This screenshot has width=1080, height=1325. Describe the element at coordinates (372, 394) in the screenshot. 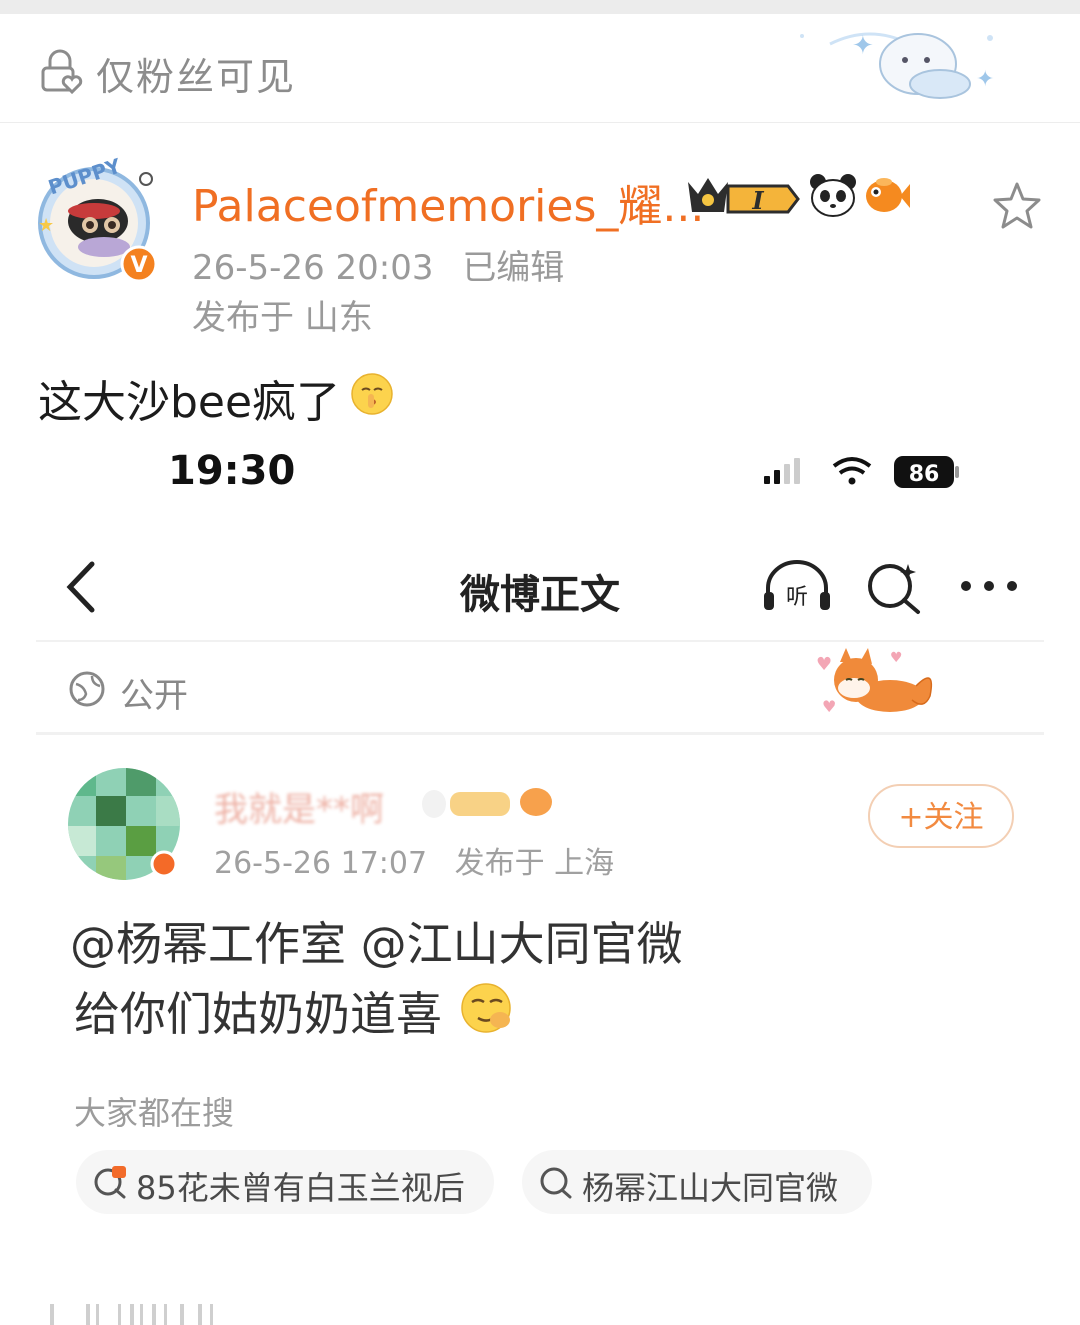

I see `shush-emoji-icon` at that location.